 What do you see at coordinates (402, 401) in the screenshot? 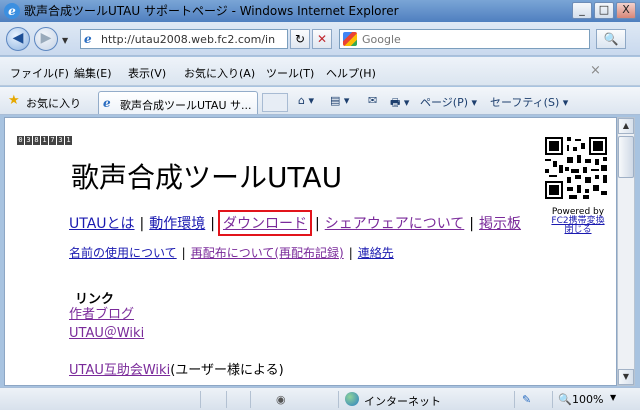
I see `security-zone-label: インターネット` at bounding box center [402, 401].